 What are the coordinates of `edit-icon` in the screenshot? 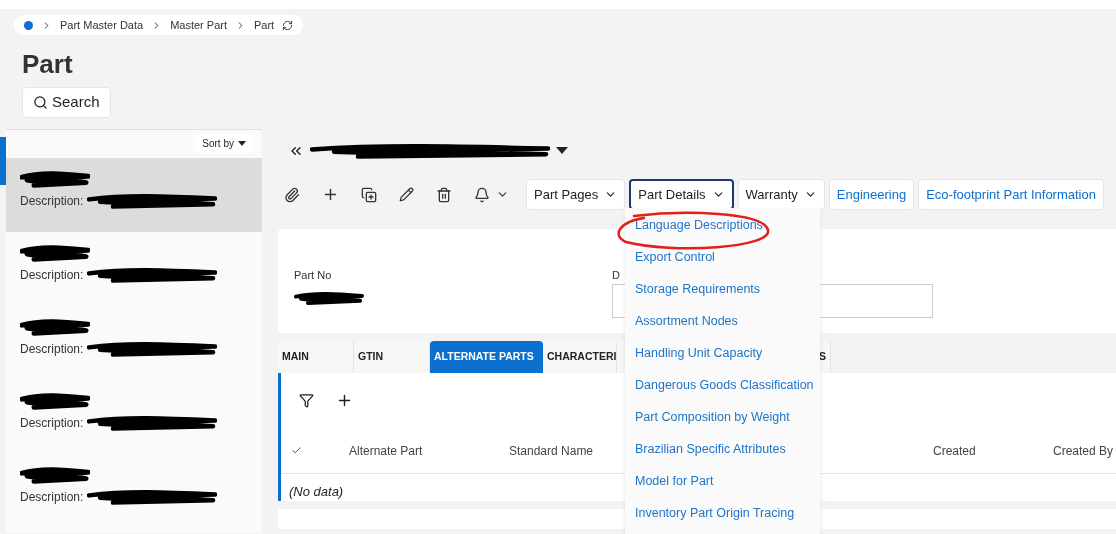 It's located at (406, 194).